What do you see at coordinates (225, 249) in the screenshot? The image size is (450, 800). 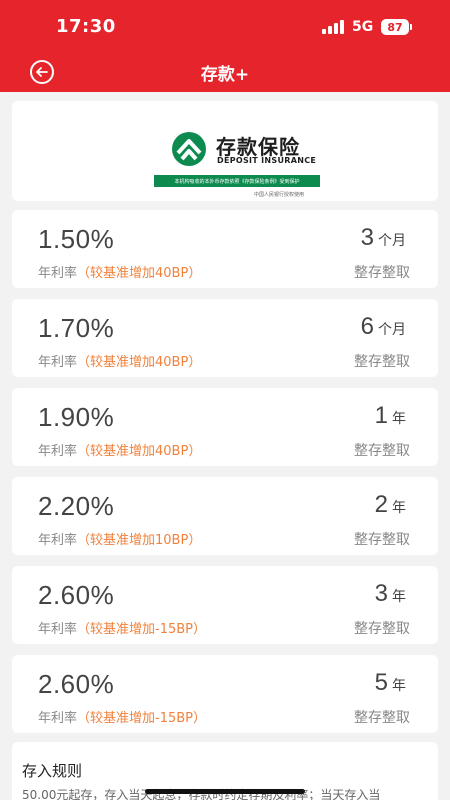 I see `deposit-product-card: 1.50% 年利率（较基准增加40BP） 3 个月 整存整取` at bounding box center [225, 249].